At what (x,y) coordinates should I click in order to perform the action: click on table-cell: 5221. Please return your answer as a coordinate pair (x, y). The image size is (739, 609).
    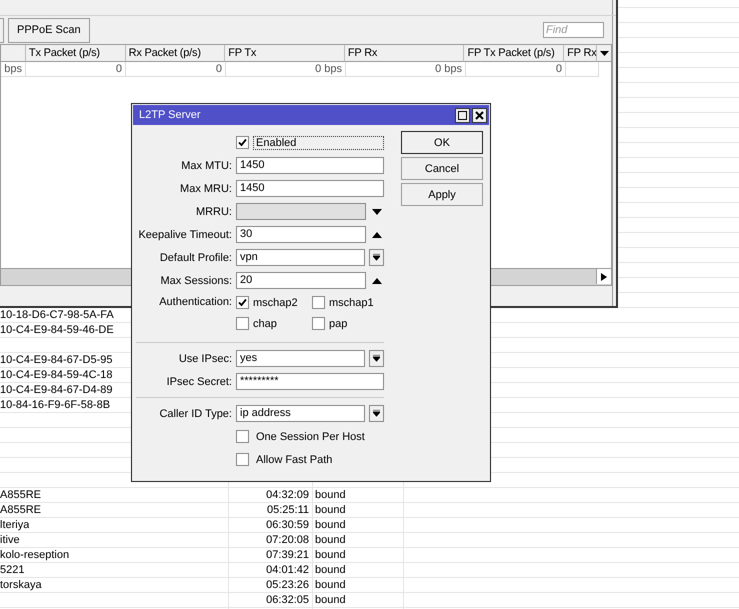
    Looking at the image, I should click on (12, 570).